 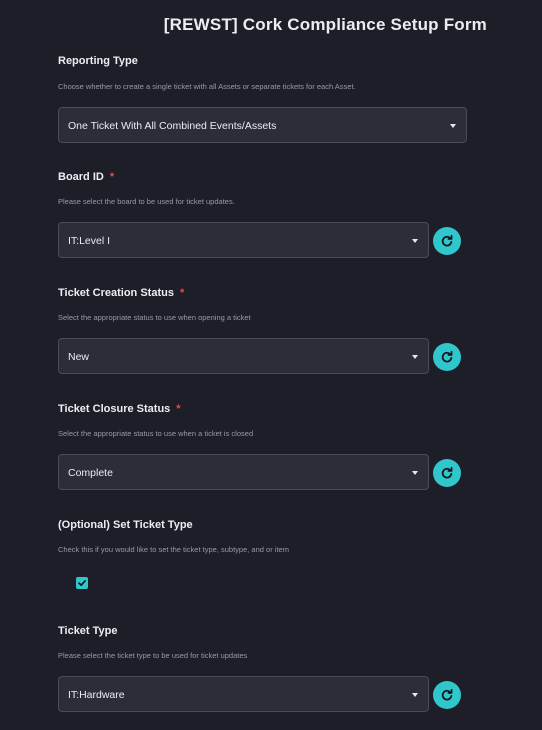 I want to click on set-ticket-type-label-text: (Optional) Set Ticket Type, so click(x=125, y=525).